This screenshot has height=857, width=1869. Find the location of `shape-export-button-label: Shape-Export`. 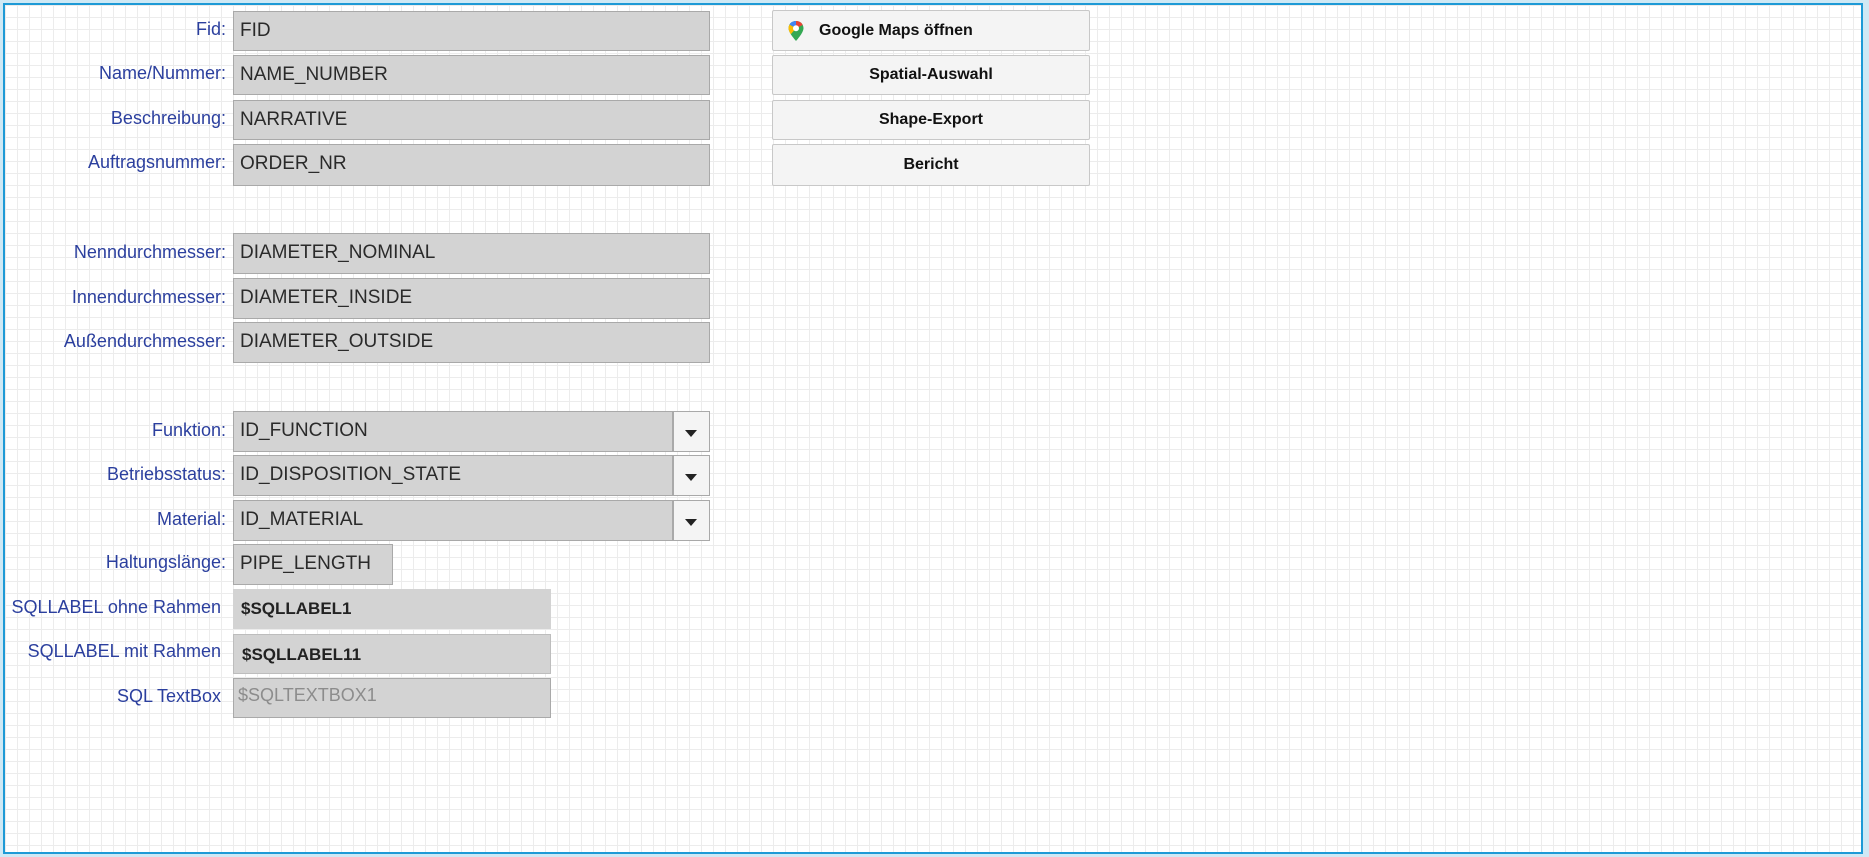

shape-export-button-label: Shape-Export is located at coordinates (930, 119).